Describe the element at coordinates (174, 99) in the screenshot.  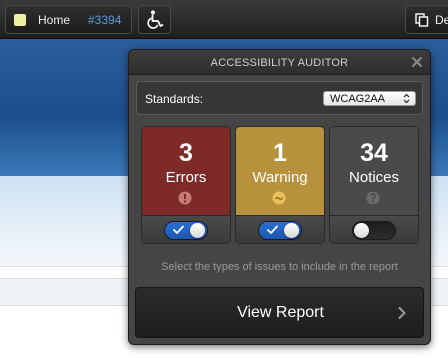
I see `standards-label: Standards:` at that location.